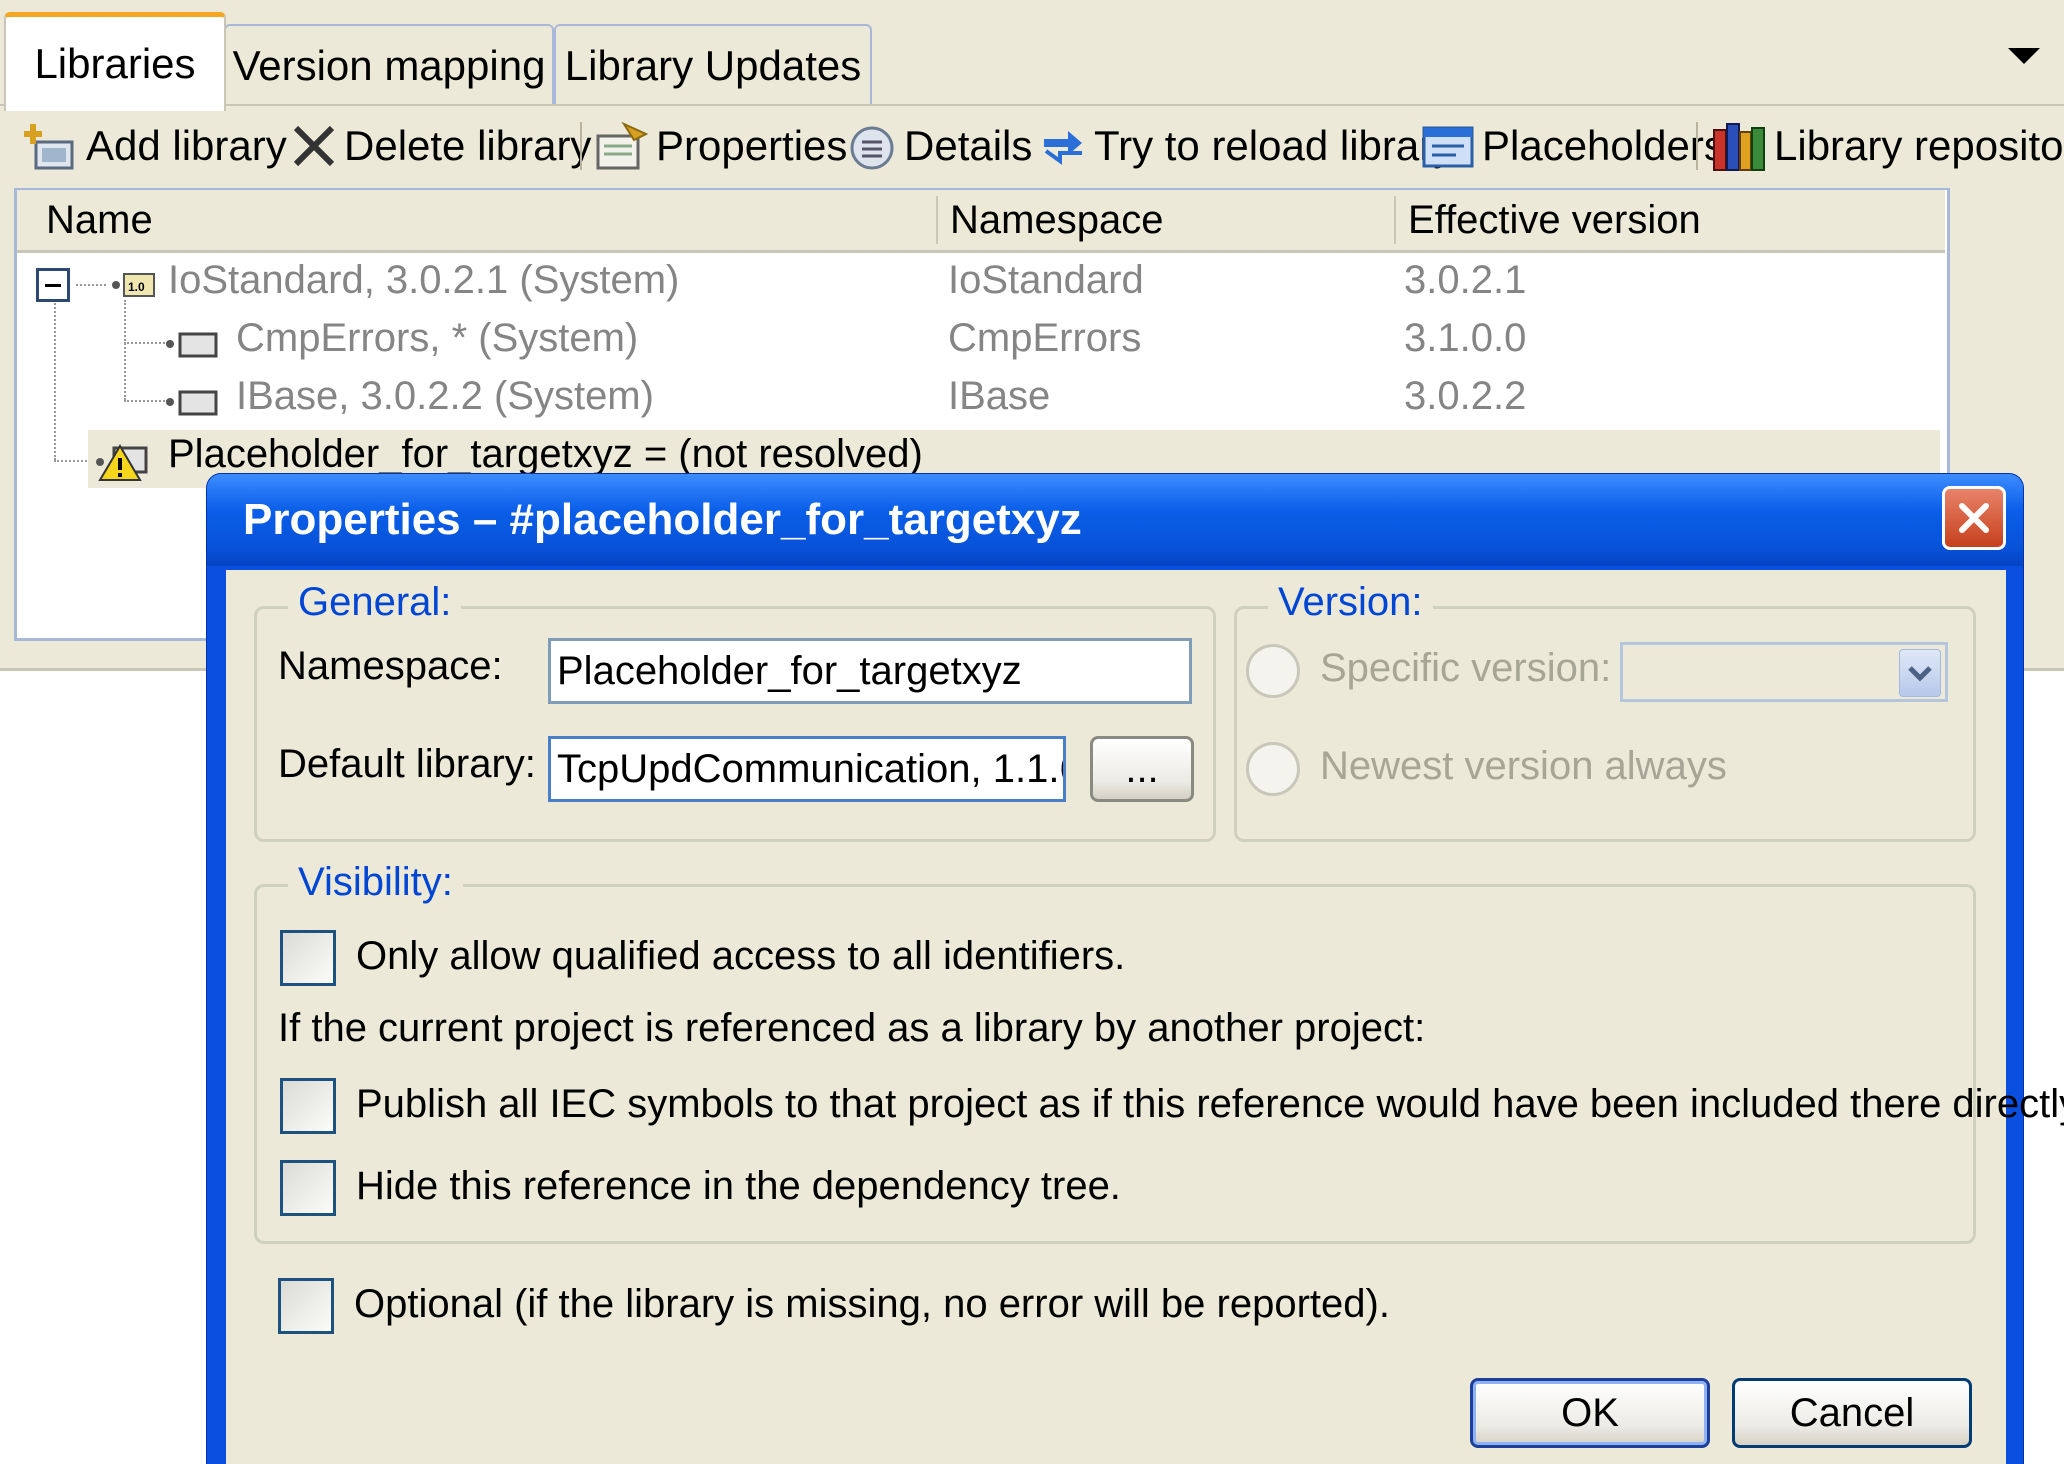  I want to click on hide-reference-checkbox, so click(308, 1188).